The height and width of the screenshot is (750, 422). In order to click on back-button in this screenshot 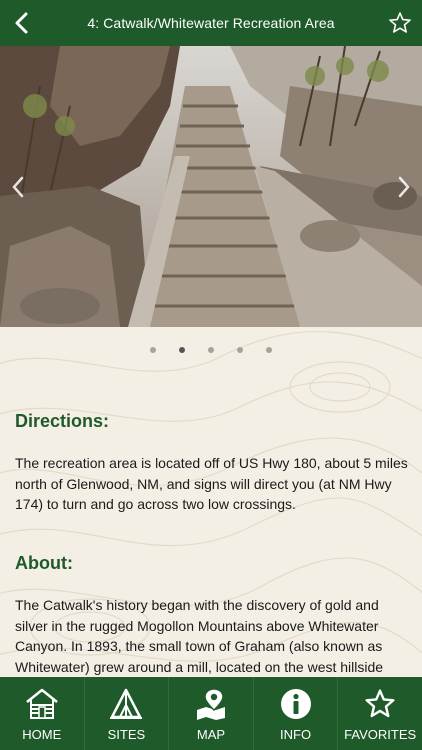, I will do `click(22, 23)`.